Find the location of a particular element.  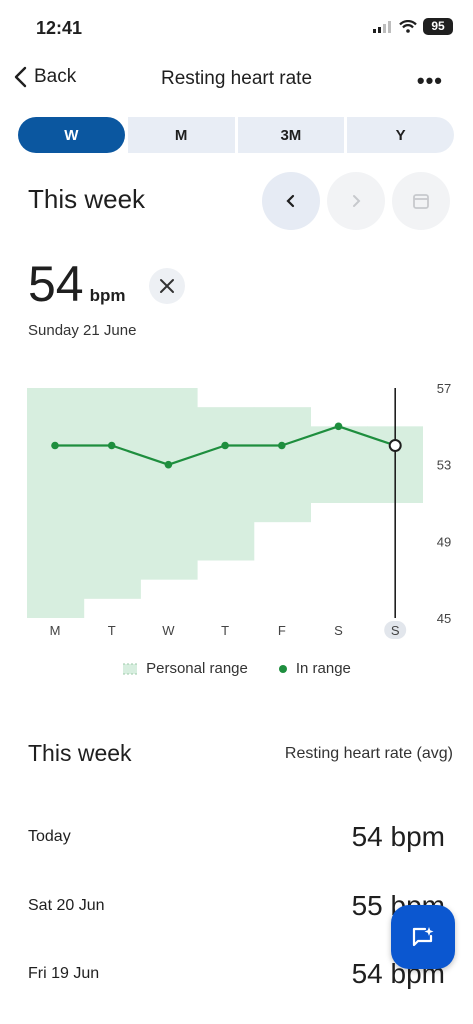

legend-in-range: In range is located at coordinates (314, 668).